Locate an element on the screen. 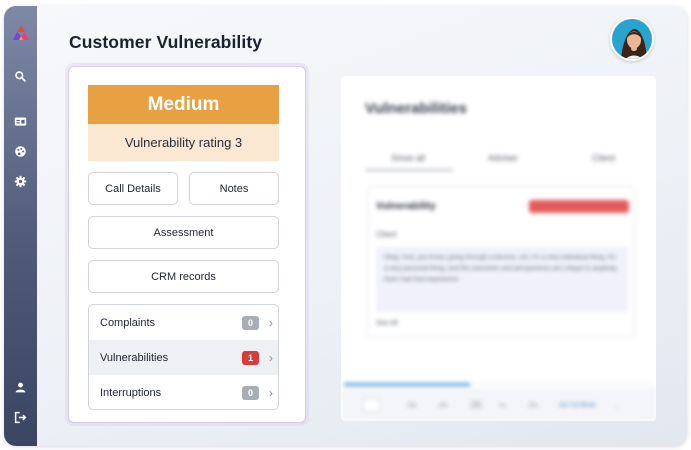  logout-icon is located at coordinates (20, 417).